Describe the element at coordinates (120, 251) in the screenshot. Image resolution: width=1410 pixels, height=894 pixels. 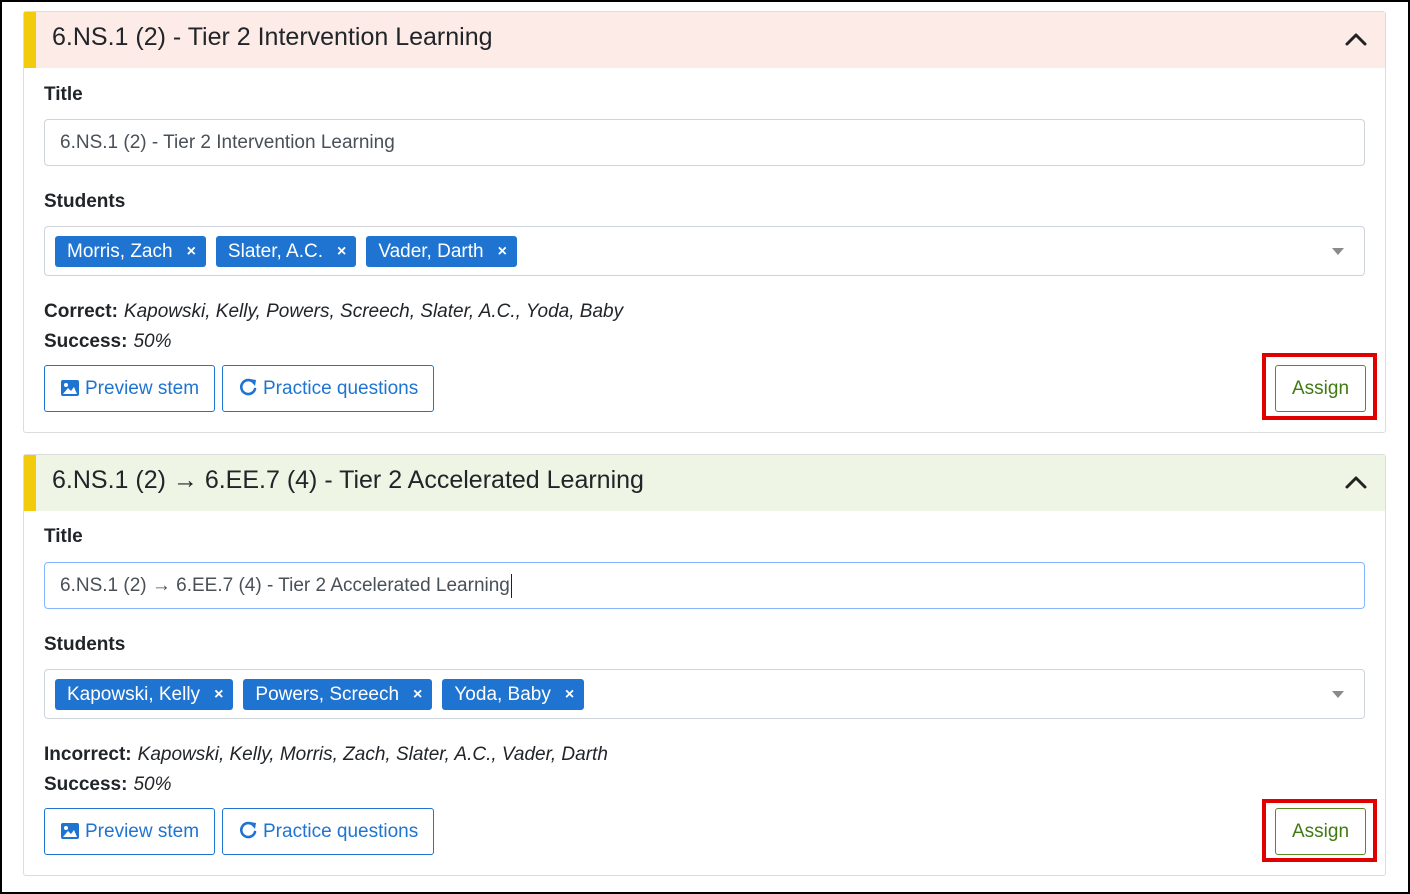
I see `student-tag-label: Morris, Zach` at that location.